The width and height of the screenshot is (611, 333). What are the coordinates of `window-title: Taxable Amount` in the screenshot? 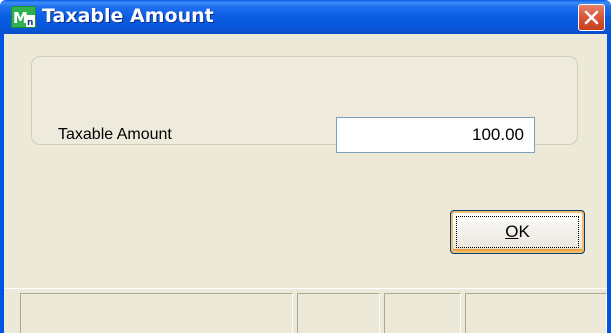 It's located at (128, 16).